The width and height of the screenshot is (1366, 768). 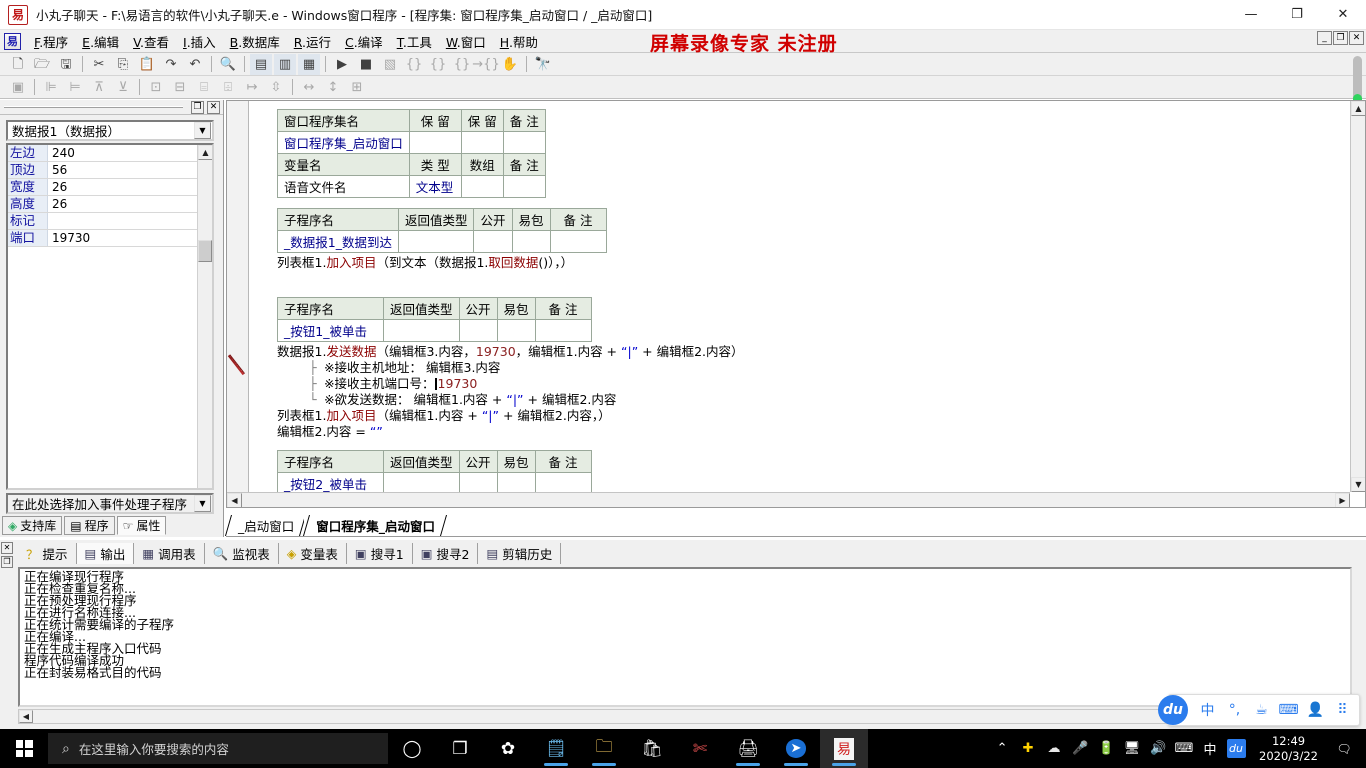 I want to click on tab-support-library: ◈ 支持库, so click(x=32, y=525).